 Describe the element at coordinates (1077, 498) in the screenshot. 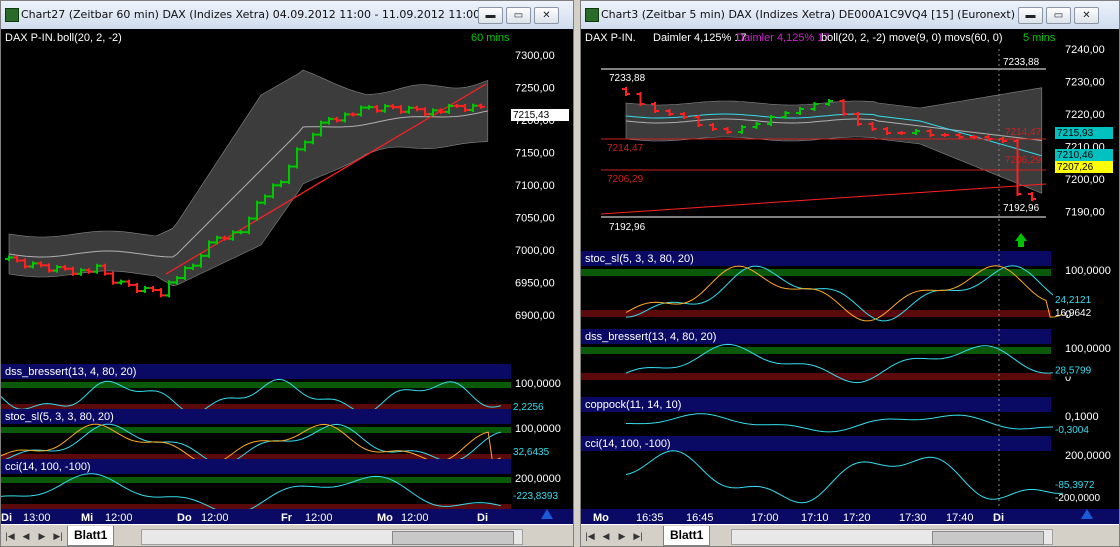

I see `panel-value-2: -200,0000` at that location.